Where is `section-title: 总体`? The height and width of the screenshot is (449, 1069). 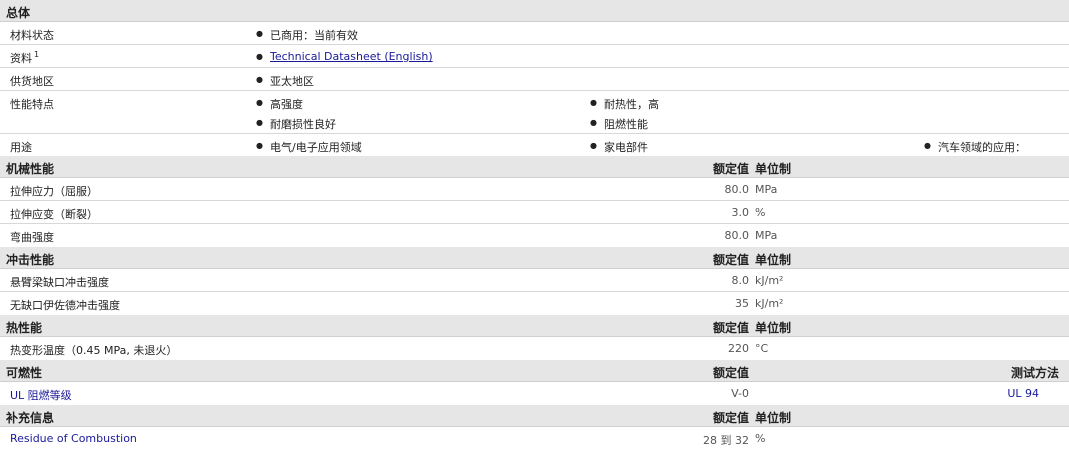 section-title: 总体 is located at coordinates (18, 13).